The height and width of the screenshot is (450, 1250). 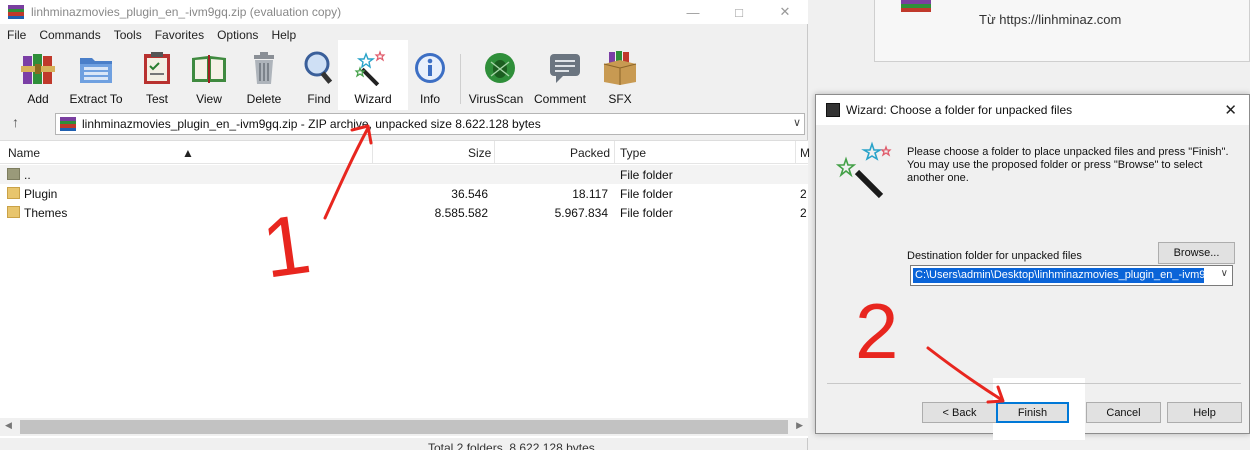 What do you see at coordinates (1050, 19) in the screenshot?
I see `source-url-text: Từ https://linhminaz.com` at bounding box center [1050, 19].